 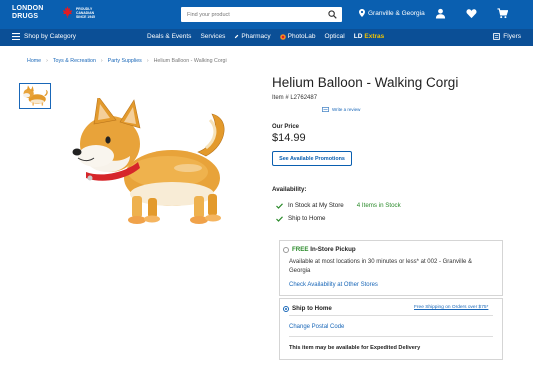 What do you see at coordinates (396, 13) in the screenshot?
I see `store-location-label: Granville & Georgia` at bounding box center [396, 13].